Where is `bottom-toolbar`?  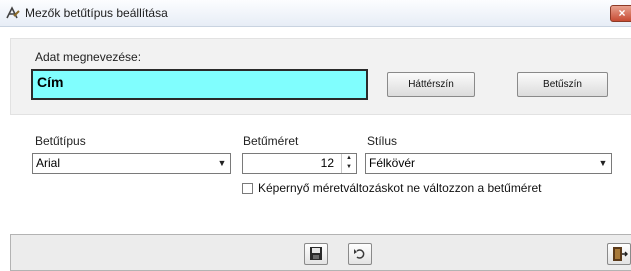
bottom-toolbar is located at coordinates (320, 252).